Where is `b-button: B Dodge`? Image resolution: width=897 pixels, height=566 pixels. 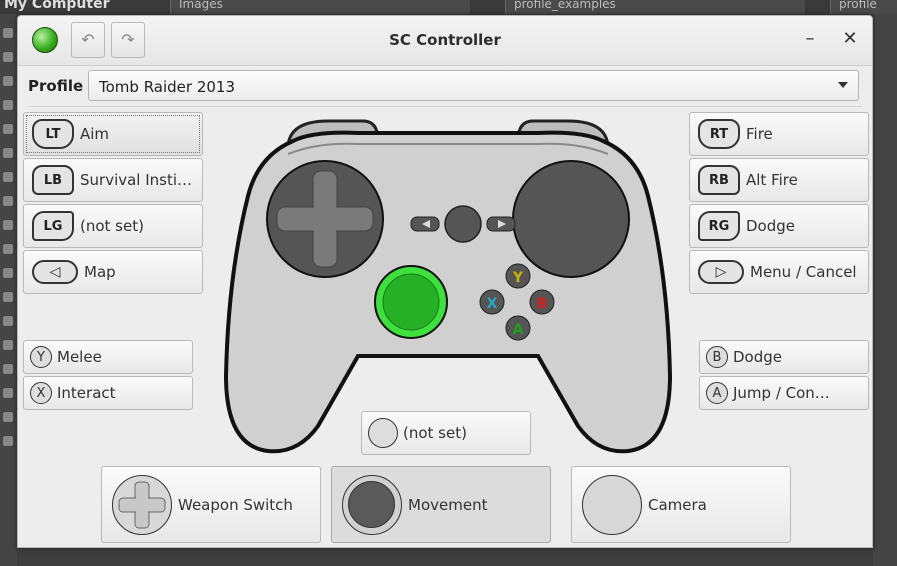 b-button: B Dodge is located at coordinates (784, 357).